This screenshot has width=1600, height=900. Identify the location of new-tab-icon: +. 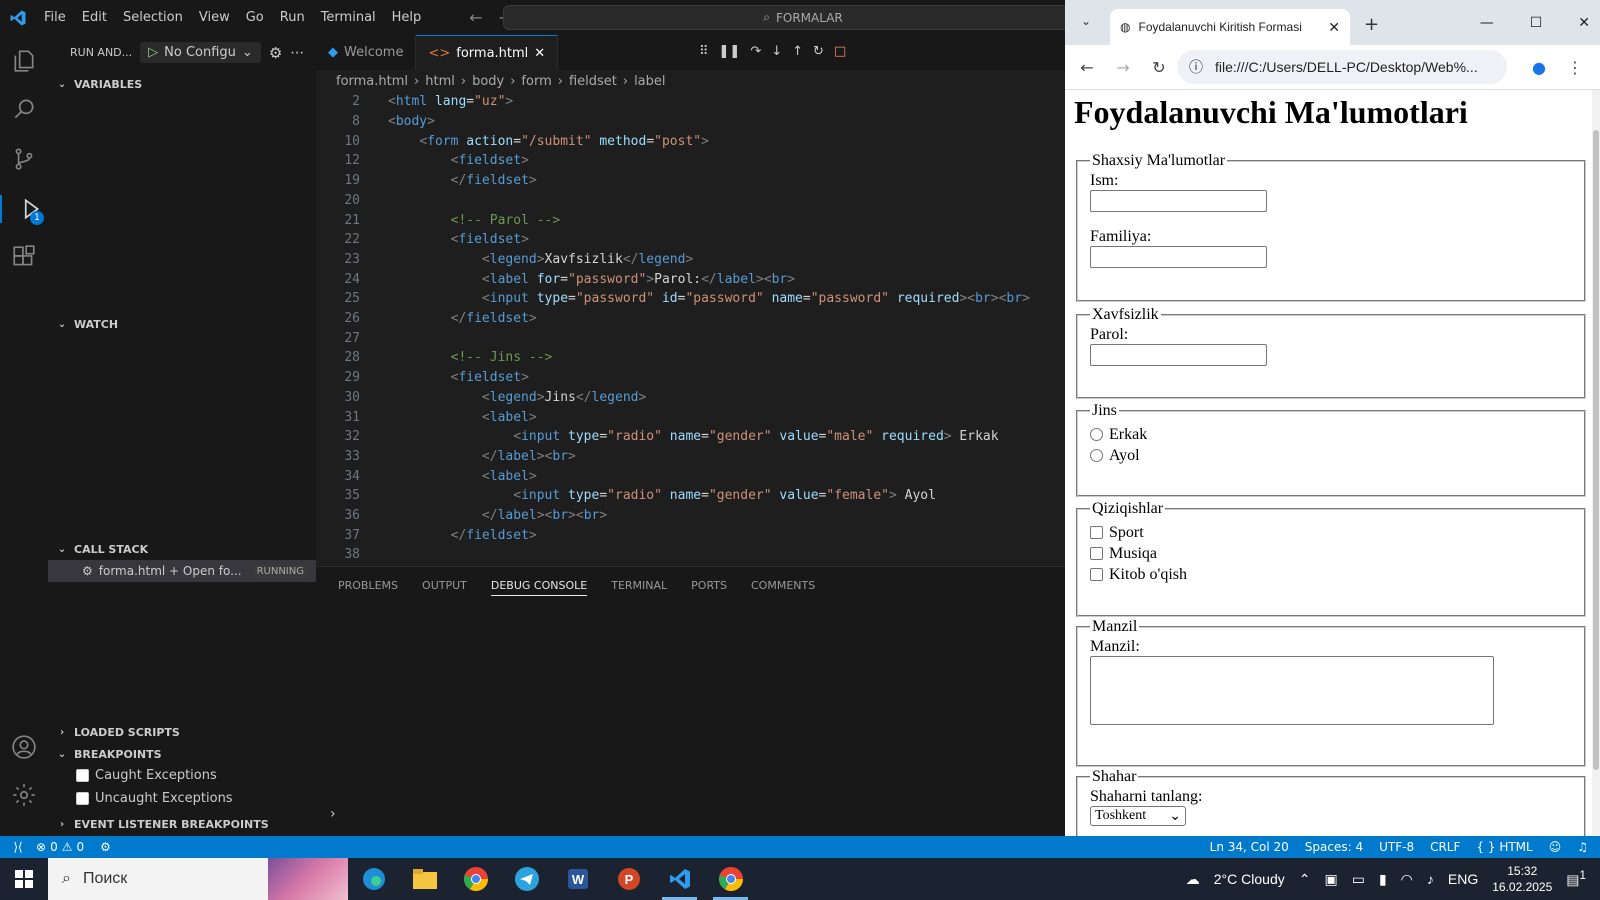
(1371, 24).